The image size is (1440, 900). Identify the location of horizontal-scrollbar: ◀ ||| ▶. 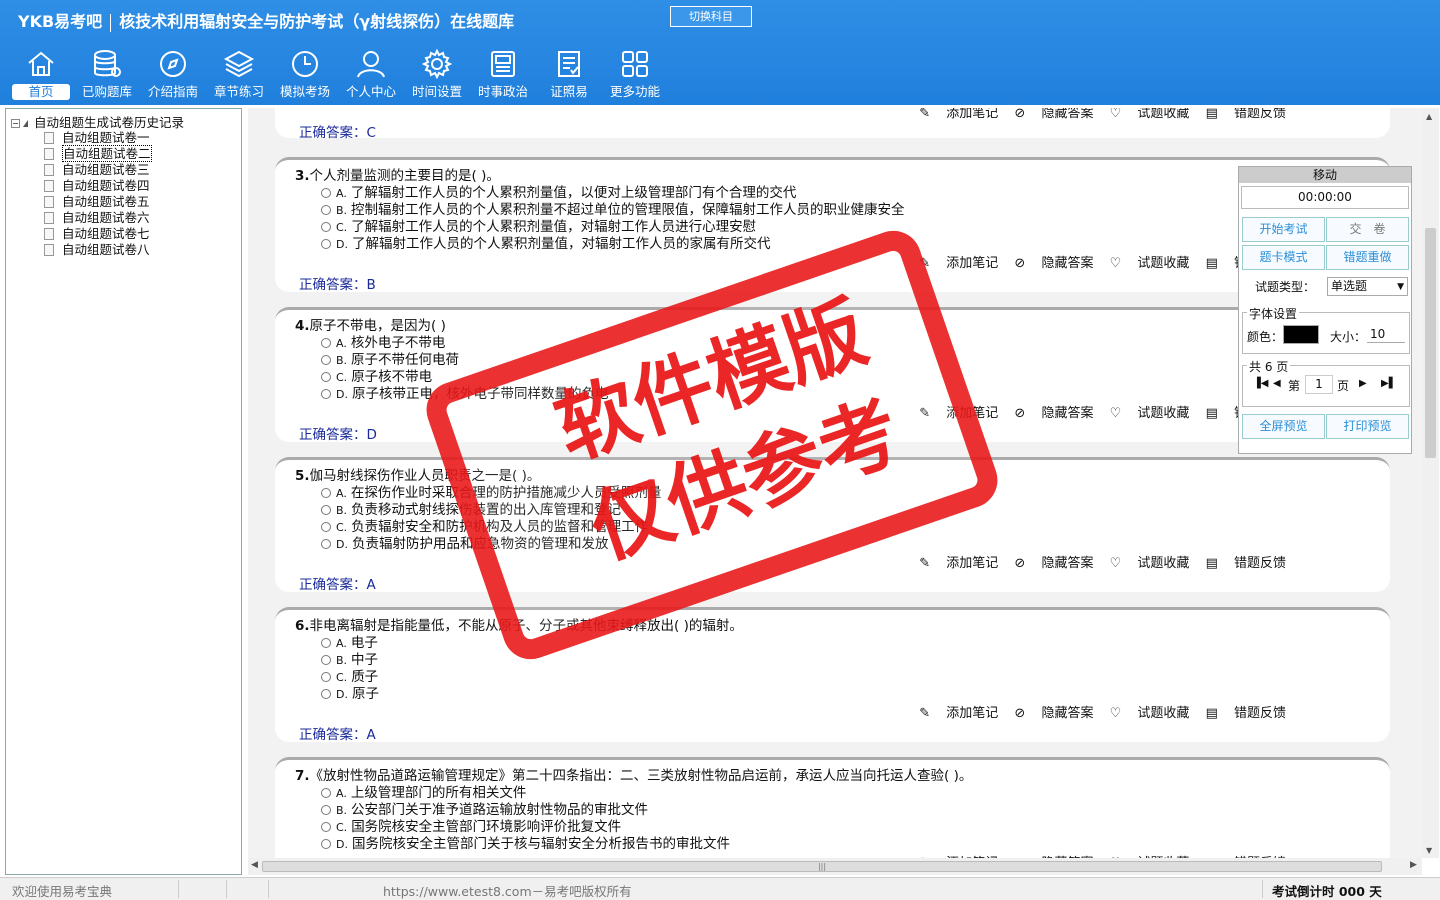
(835, 866).